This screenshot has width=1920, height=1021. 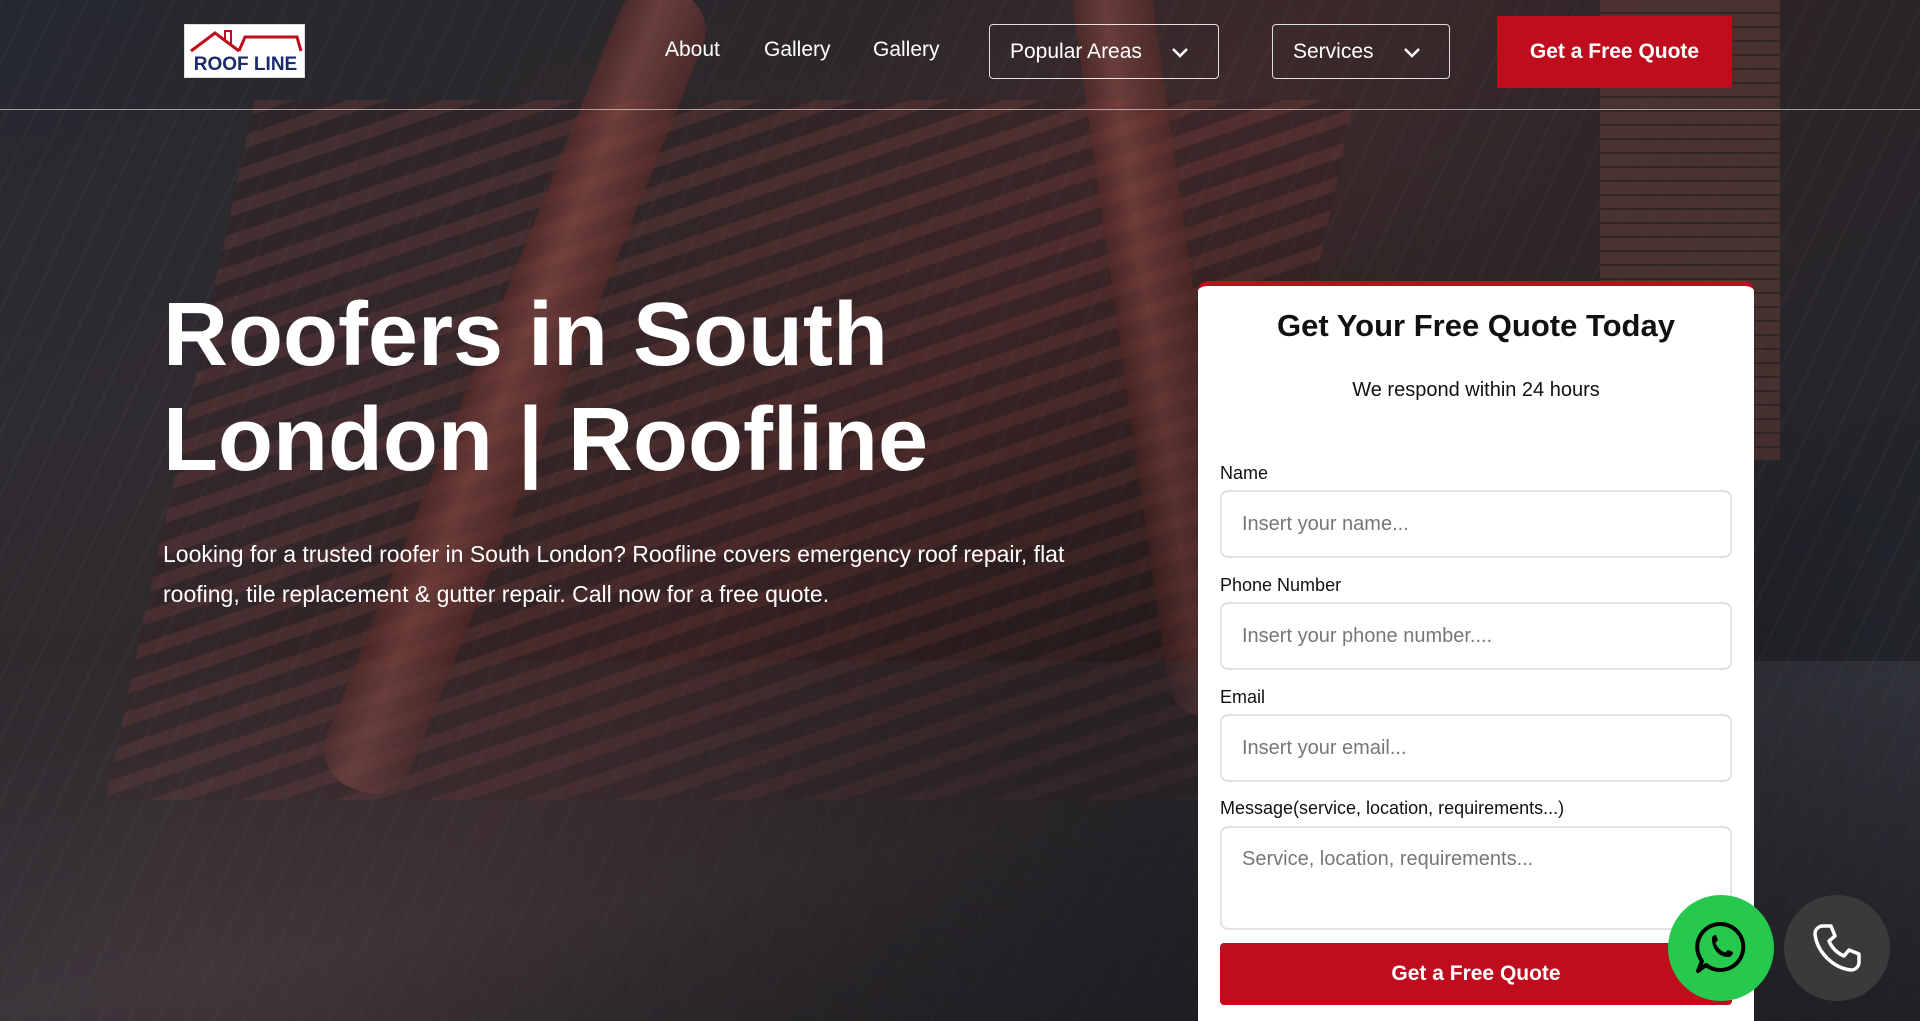 What do you see at coordinates (1243, 697) in the screenshot?
I see `email-label: Email` at bounding box center [1243, 697].